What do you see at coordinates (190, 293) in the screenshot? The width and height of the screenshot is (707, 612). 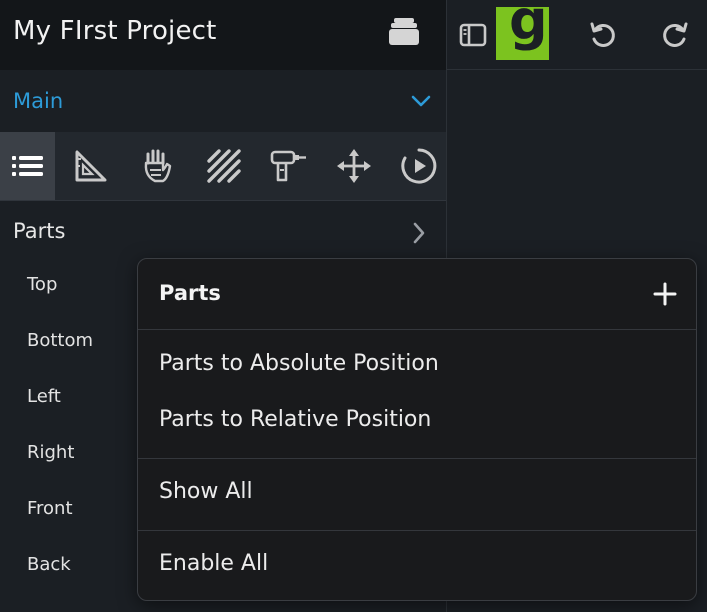 I see `menu-title: Parts` at bounding box center [190, 293].